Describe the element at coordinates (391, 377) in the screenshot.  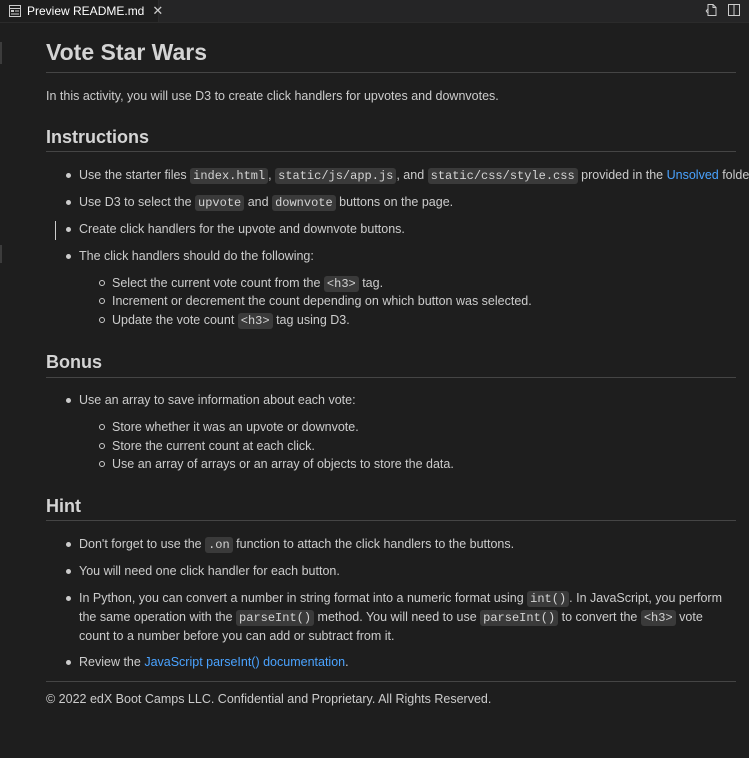
I see `bonus-divider` at that location.